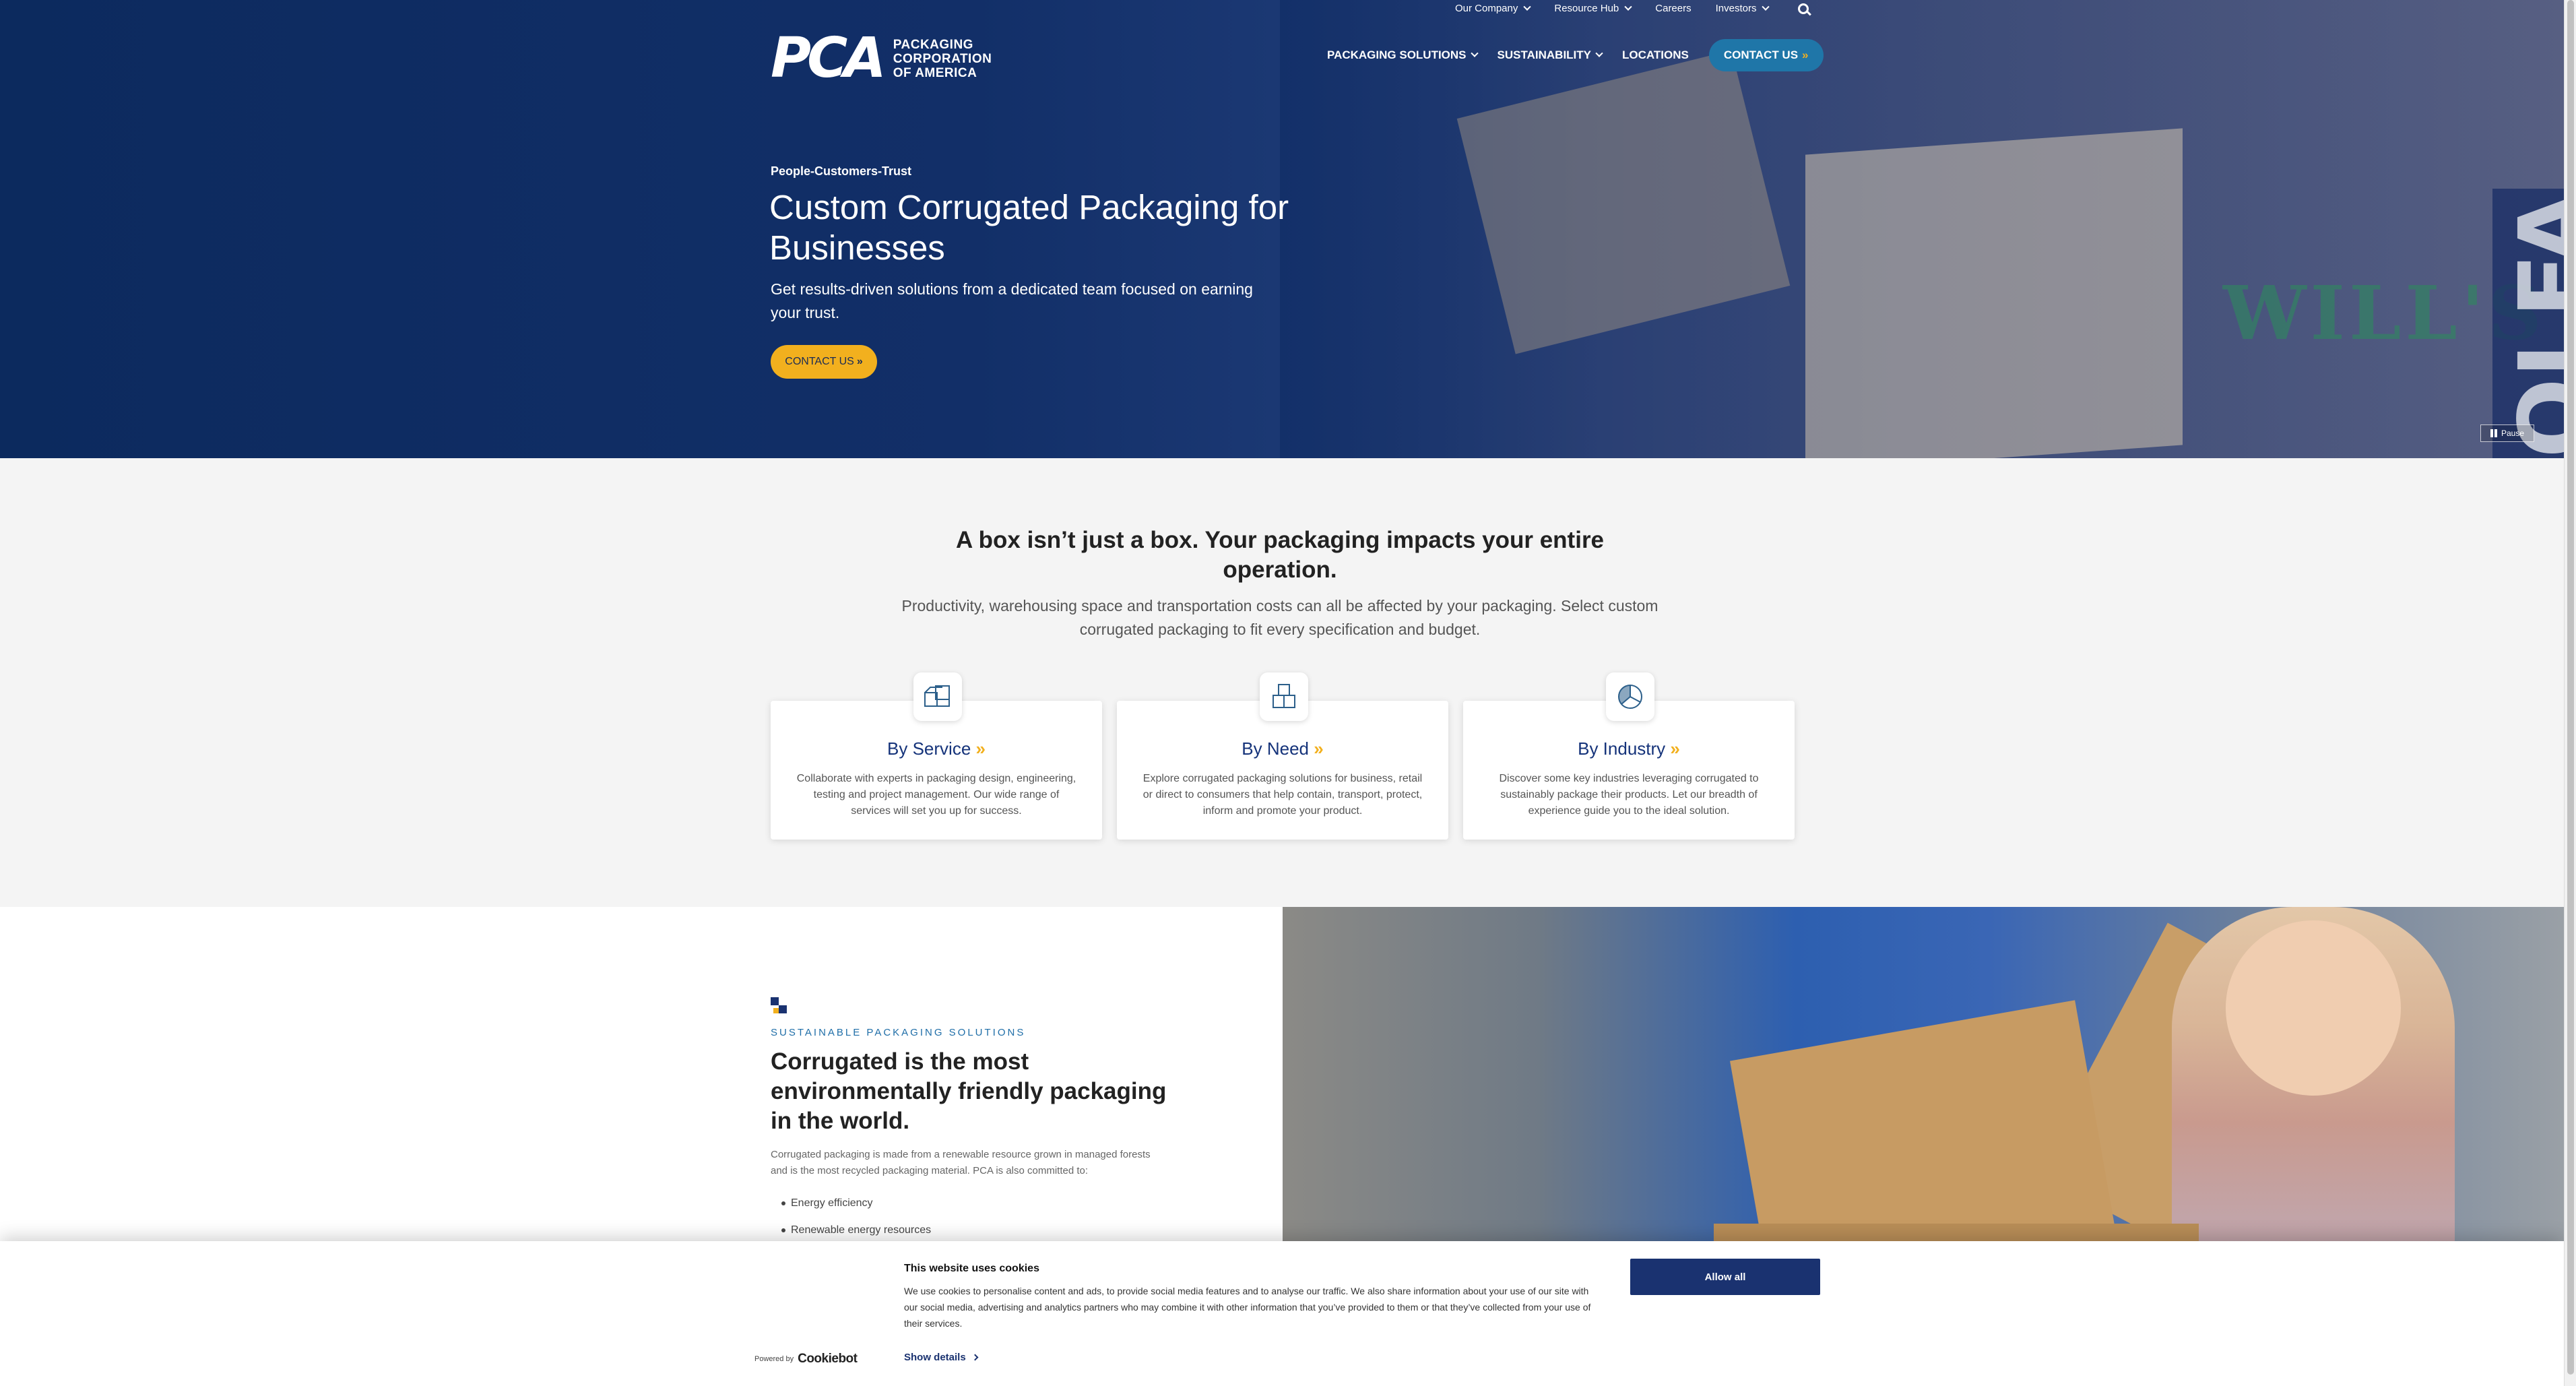 This screenshot has height=1386, width=2576. Describe the element at coordinates (1630, 697) in the screenshot. I see `industry-pie-icon` at that location.